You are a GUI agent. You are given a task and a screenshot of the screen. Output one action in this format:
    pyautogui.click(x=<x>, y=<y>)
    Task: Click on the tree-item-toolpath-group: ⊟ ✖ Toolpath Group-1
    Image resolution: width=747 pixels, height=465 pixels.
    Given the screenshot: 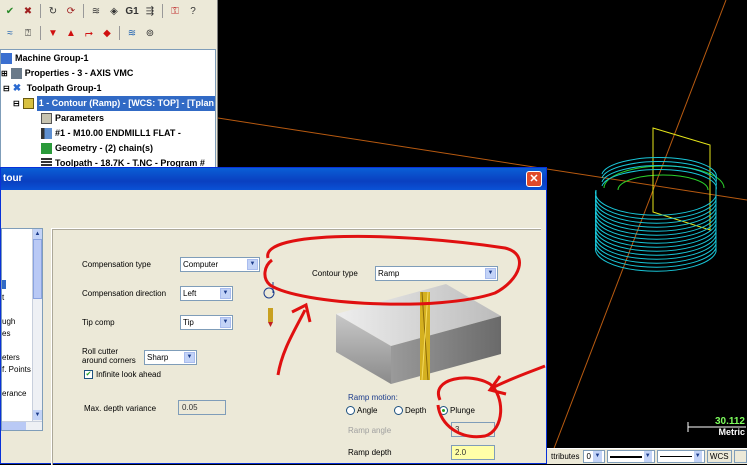 What is the action you would take?
    pyautogui.click(x=52, y=88)
    